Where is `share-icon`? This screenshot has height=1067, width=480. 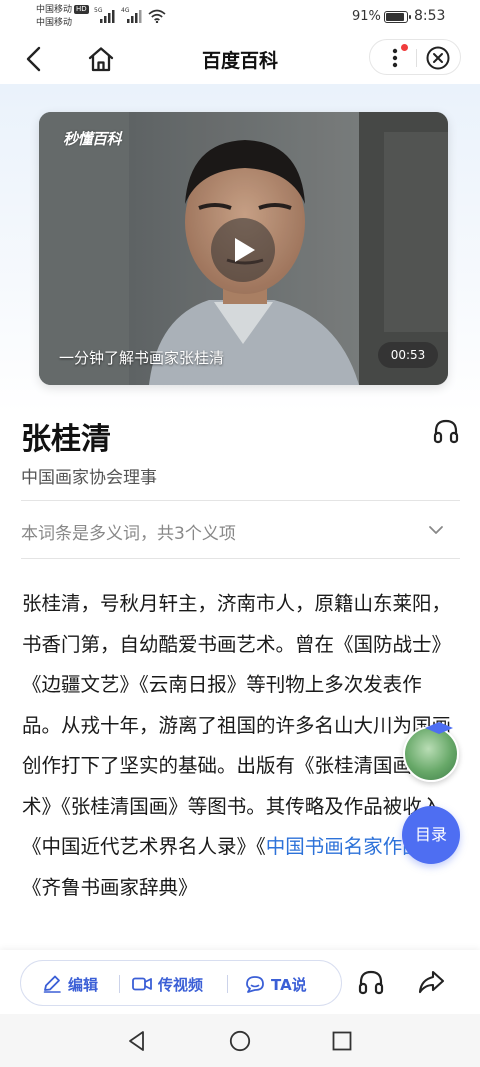
share-icon is located at coordinates (431, 982).